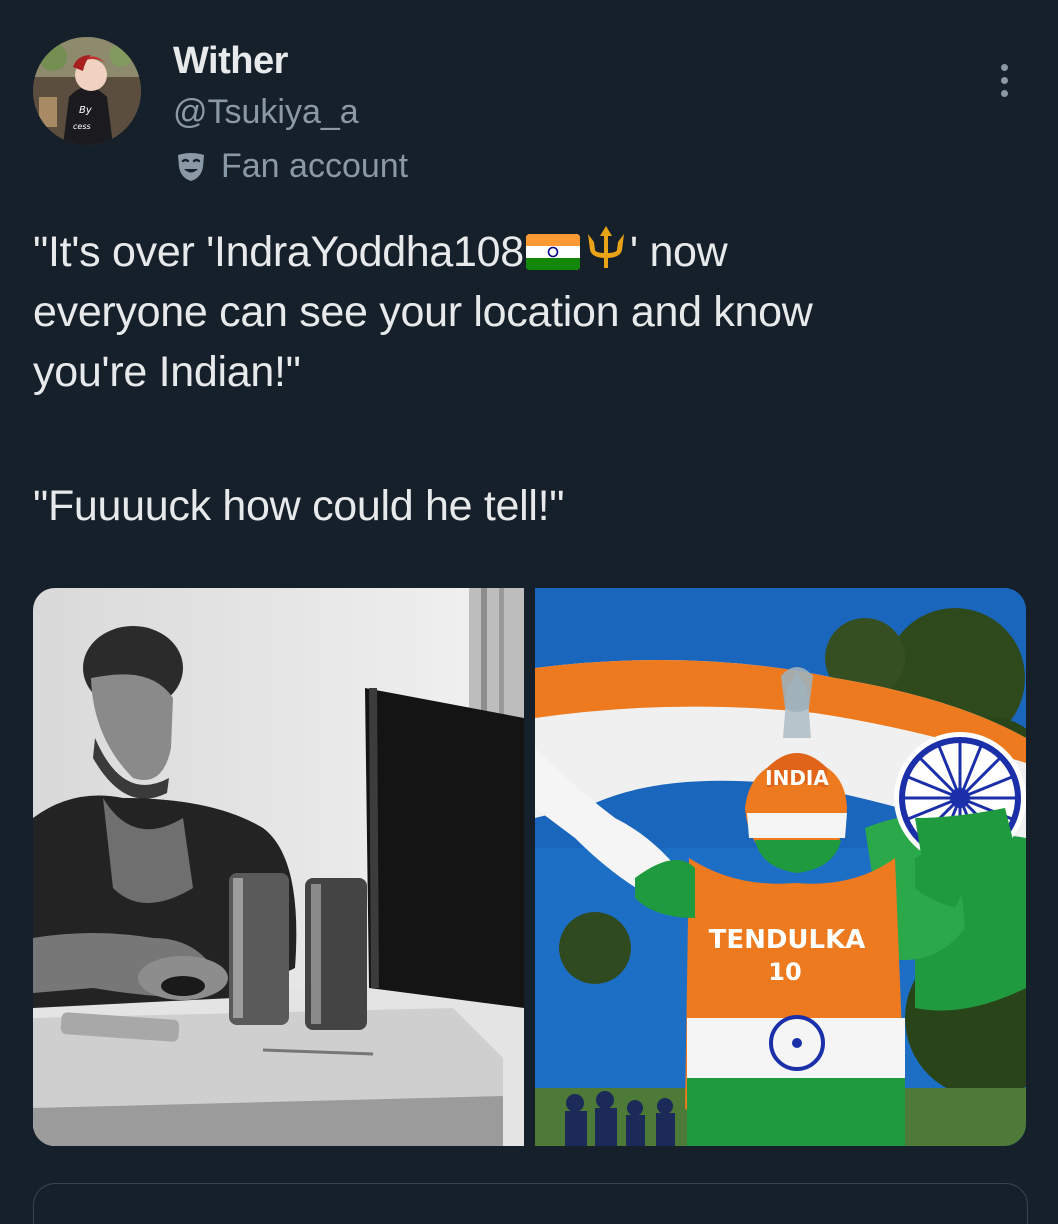  Describe the element at coordinates (315, 165) in the screenshot. I see `account-label-text: Fan account` at that location.